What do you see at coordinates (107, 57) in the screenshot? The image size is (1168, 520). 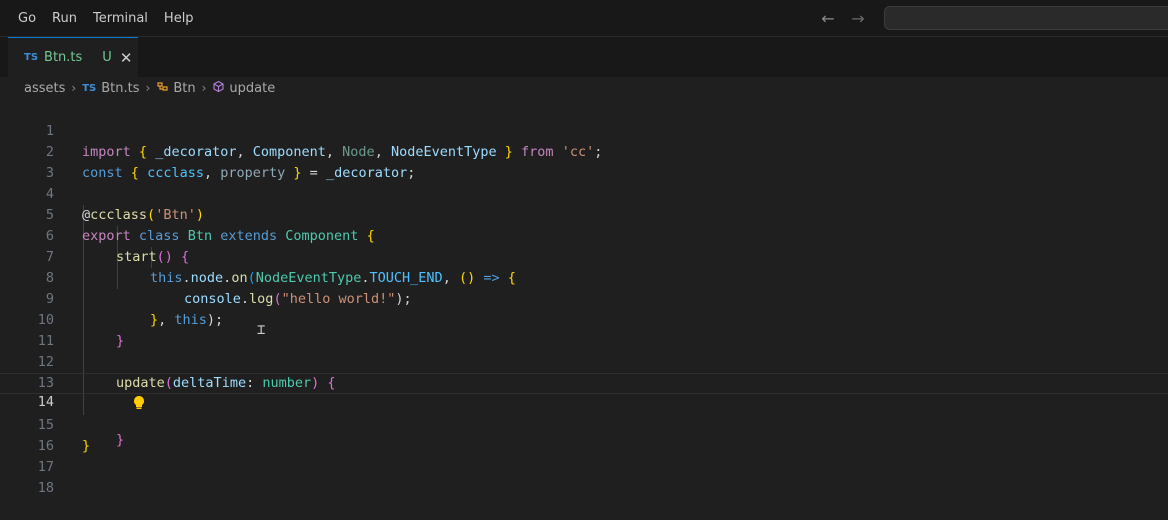 I see `untracked-status-badge: U` at bounding box center [107, 57].